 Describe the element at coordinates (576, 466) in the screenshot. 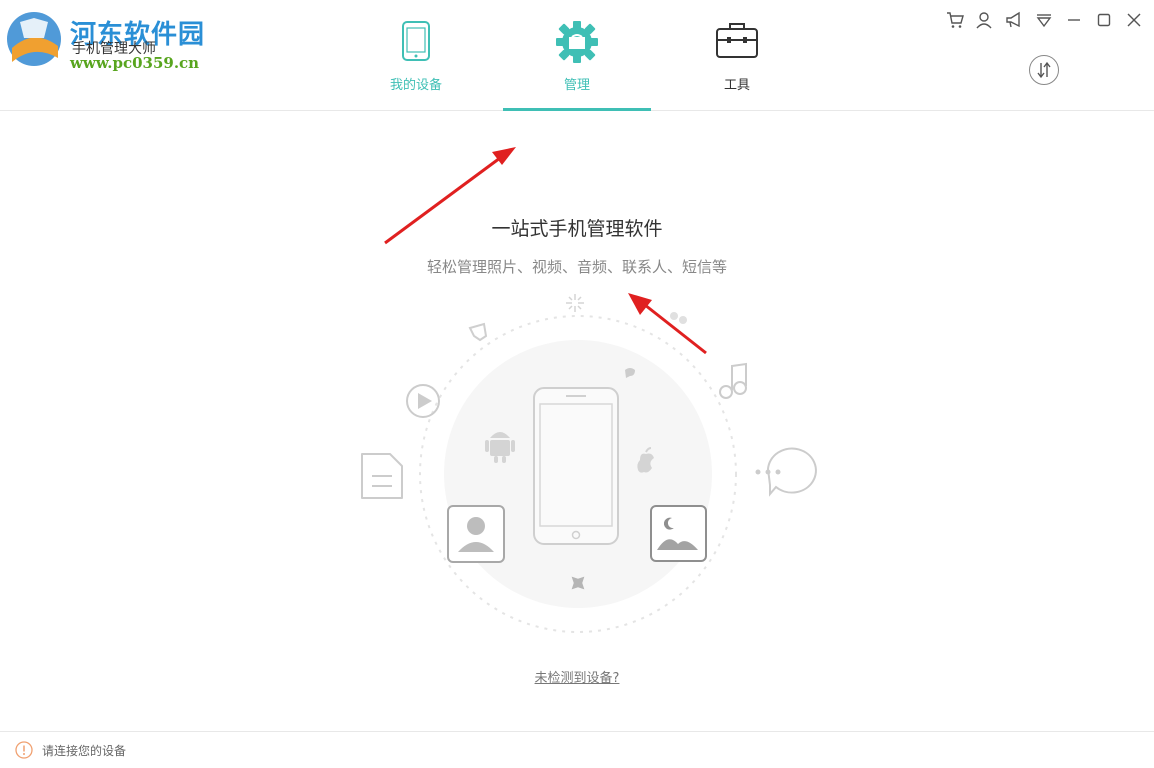

I see `phone-outline-icon` at that location.